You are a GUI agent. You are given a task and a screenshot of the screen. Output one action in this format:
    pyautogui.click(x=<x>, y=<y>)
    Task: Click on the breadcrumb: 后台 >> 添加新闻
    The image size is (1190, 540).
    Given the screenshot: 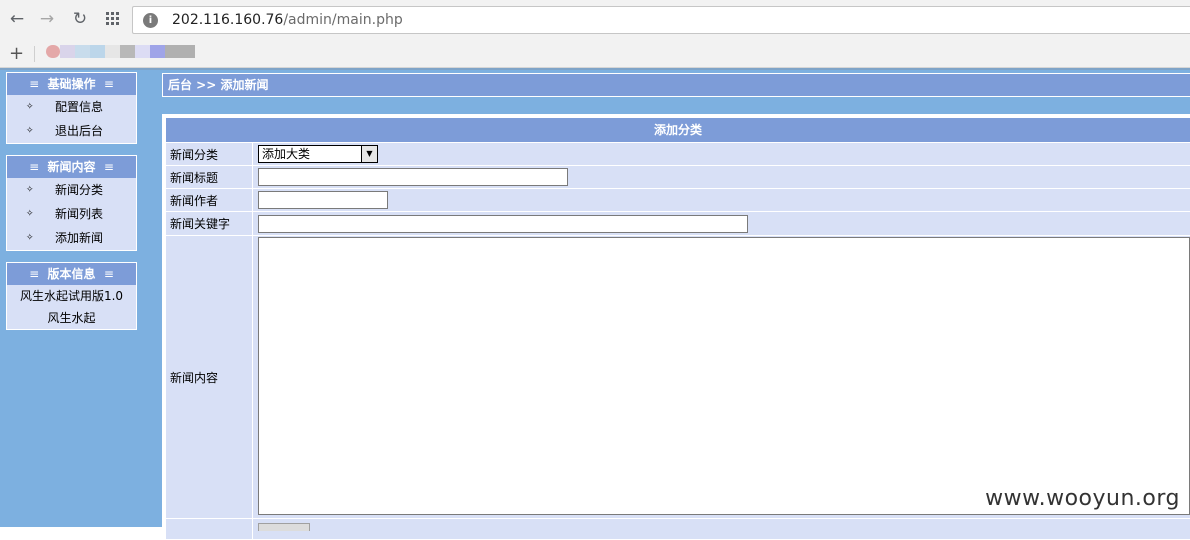 What is the action you would take?
    pyautogui.click(x=676, y=85)
    